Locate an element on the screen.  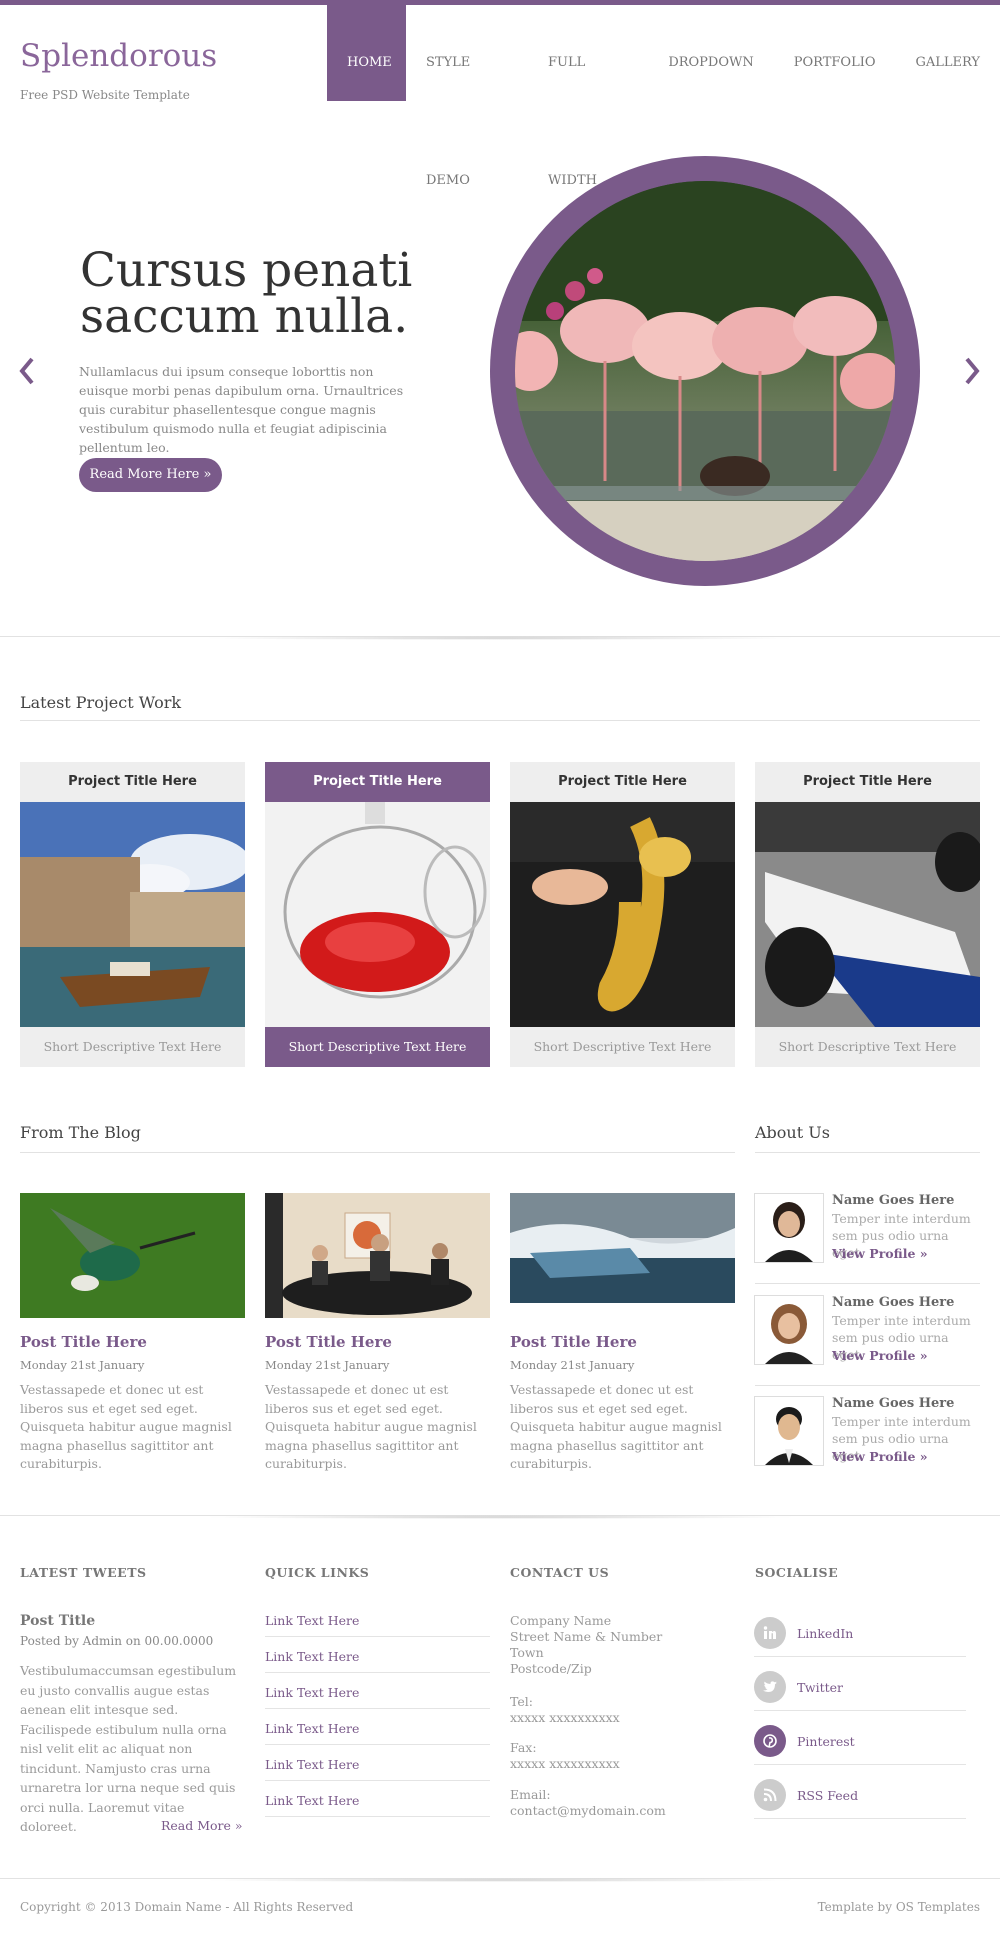
tweet-title: Post Title is located at coordinates (58, 1621).